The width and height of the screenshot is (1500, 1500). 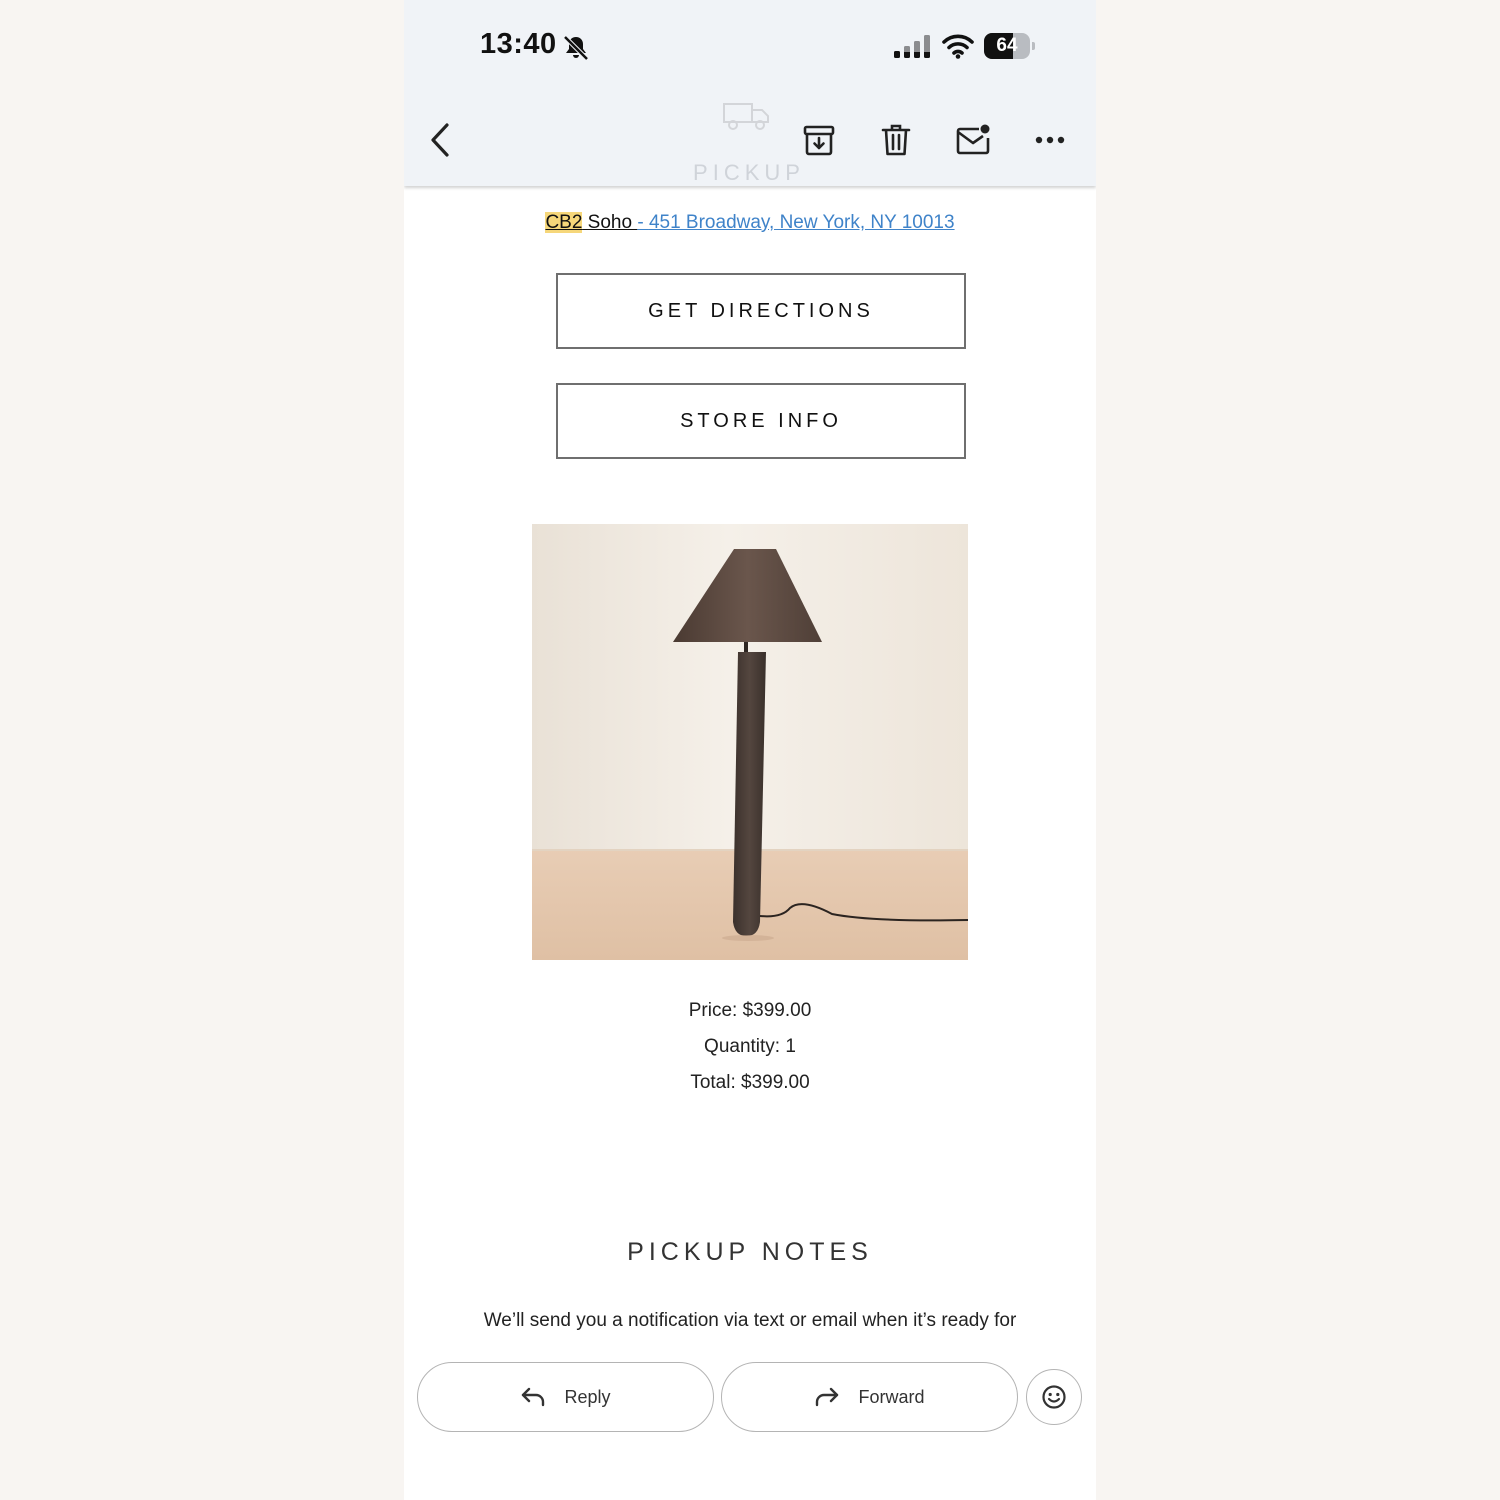 I want to click on battery-icon: 64, so click(x=1009, y=46).